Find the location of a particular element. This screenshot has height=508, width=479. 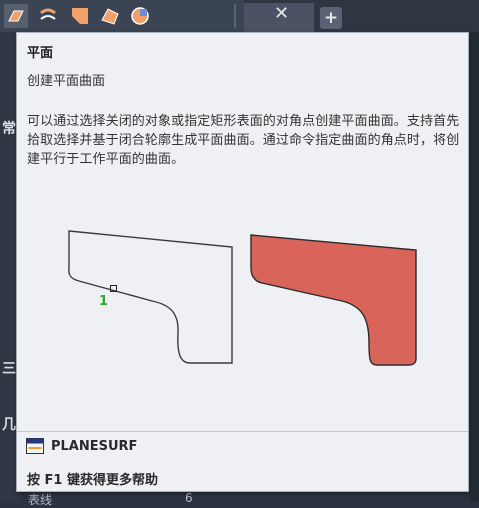

pick-point-label: 1 is located at coordinates (103, 301).